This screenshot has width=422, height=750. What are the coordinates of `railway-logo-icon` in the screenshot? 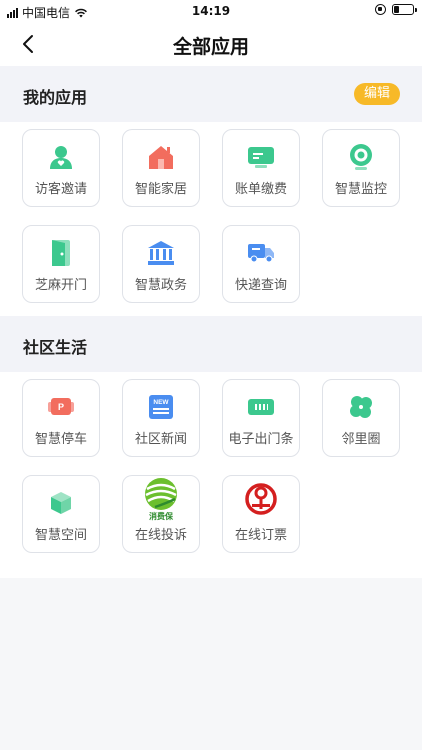 It's located at (261, 499).